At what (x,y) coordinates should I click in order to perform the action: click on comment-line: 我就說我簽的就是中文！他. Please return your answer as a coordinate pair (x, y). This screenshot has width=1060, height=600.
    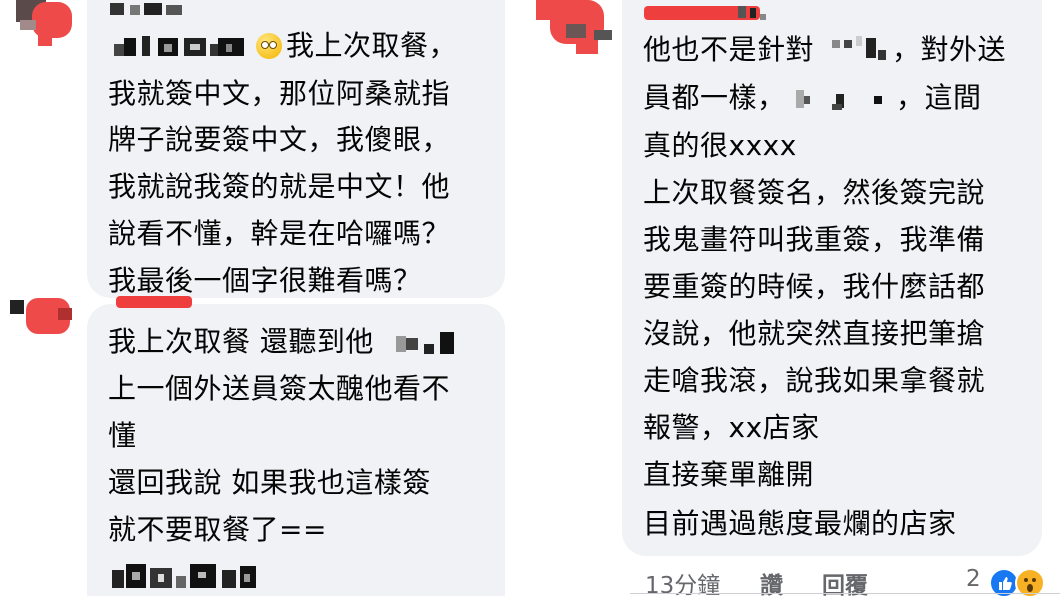
    Looking at the image, I should click on (279, 186).